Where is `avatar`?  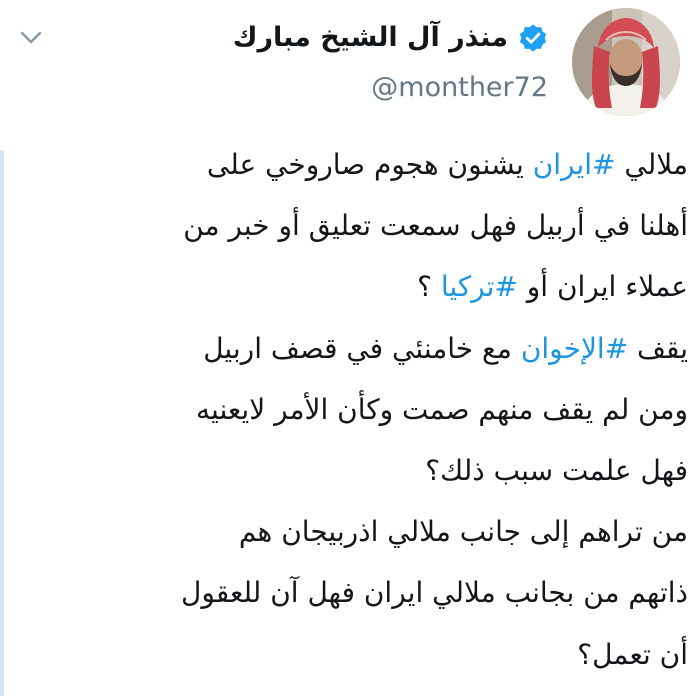
avatar is located at coordinates (626, 62).